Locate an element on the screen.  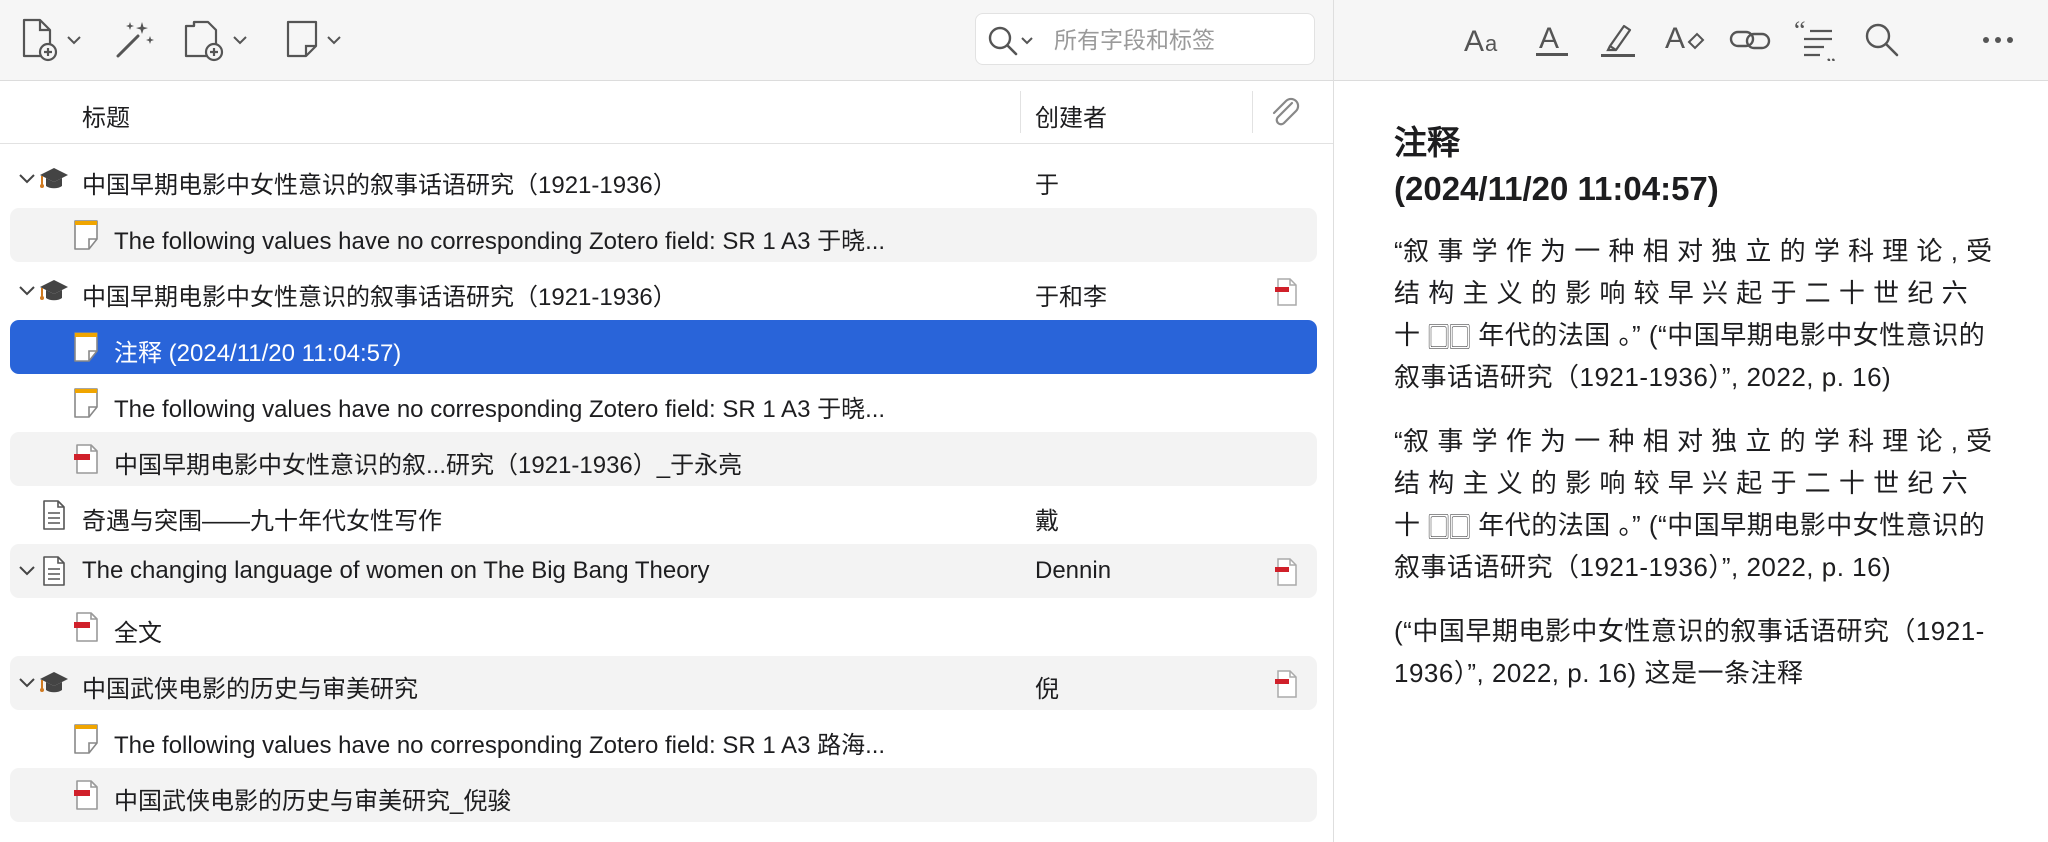
row-title: 中国早期电影中女性意识的叙...研究（1921-1936）_于永亮 is located at coordinates (428, 465).